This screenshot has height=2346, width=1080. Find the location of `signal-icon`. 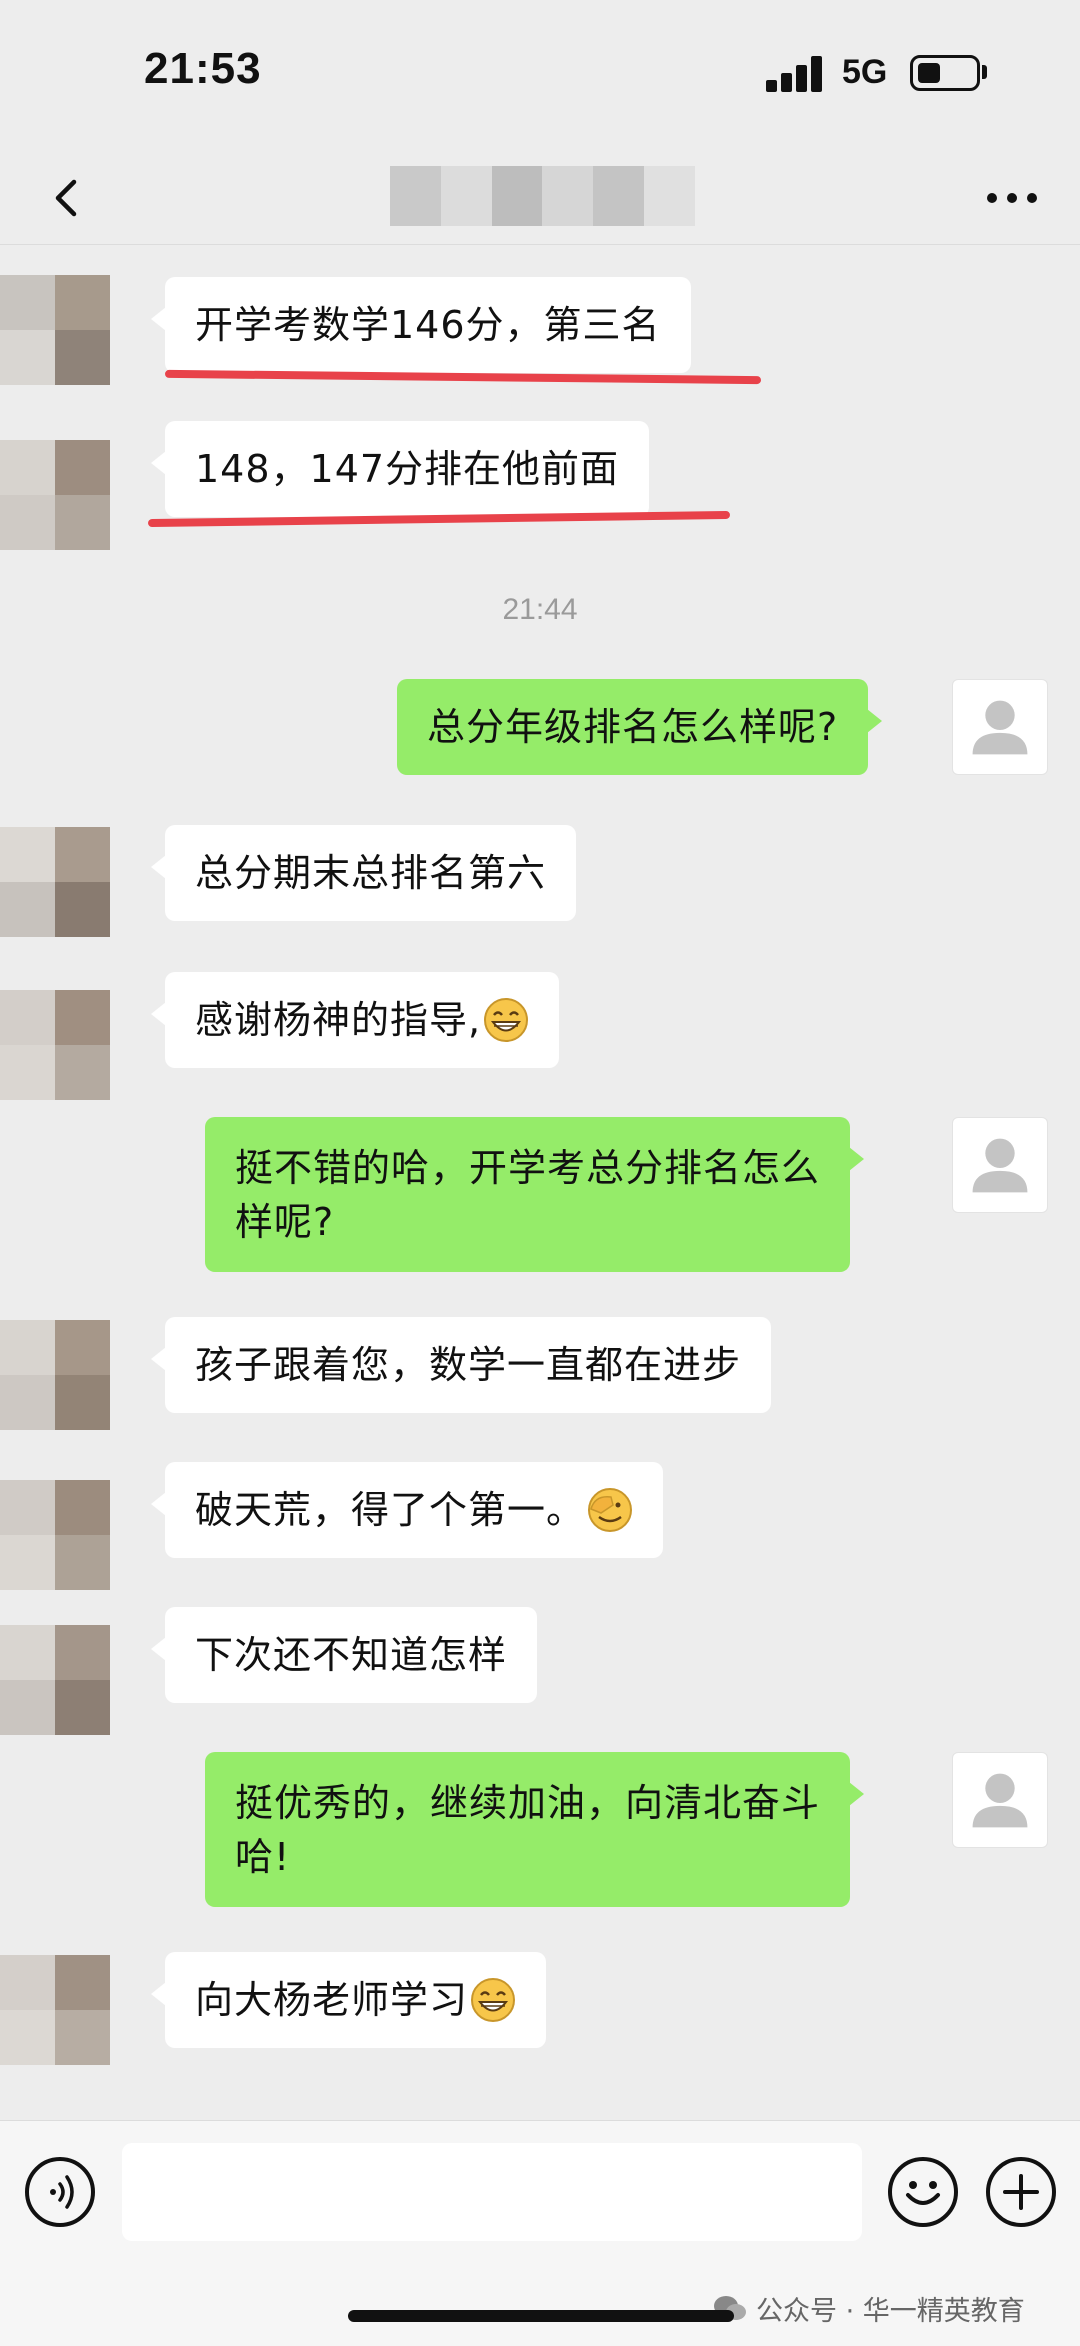

signal-icon is located at coordinates (796, 74).